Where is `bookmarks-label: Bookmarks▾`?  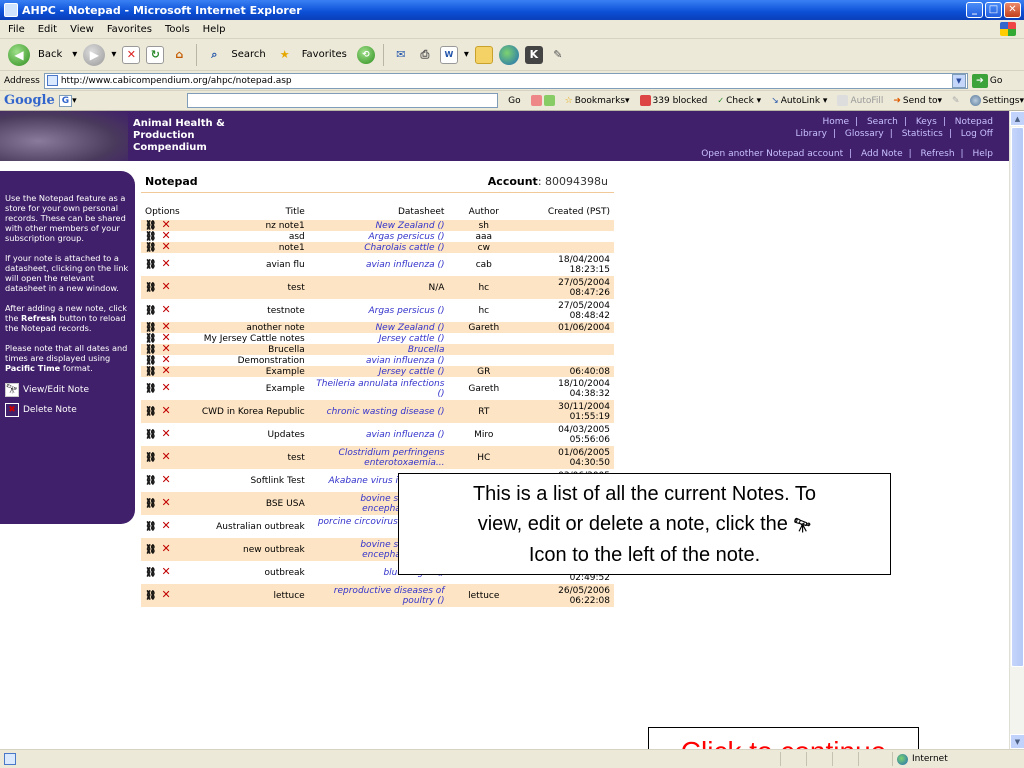 bookmarks-label: Bookmarks▾ is located at coordinates (602, 101).